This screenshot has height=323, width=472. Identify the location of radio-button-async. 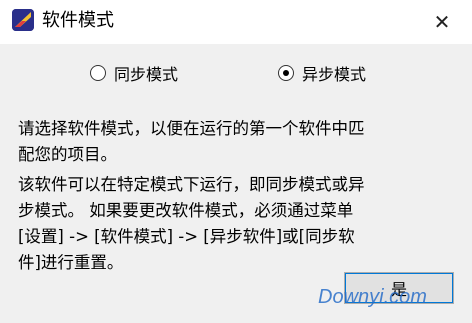
(286, 73).